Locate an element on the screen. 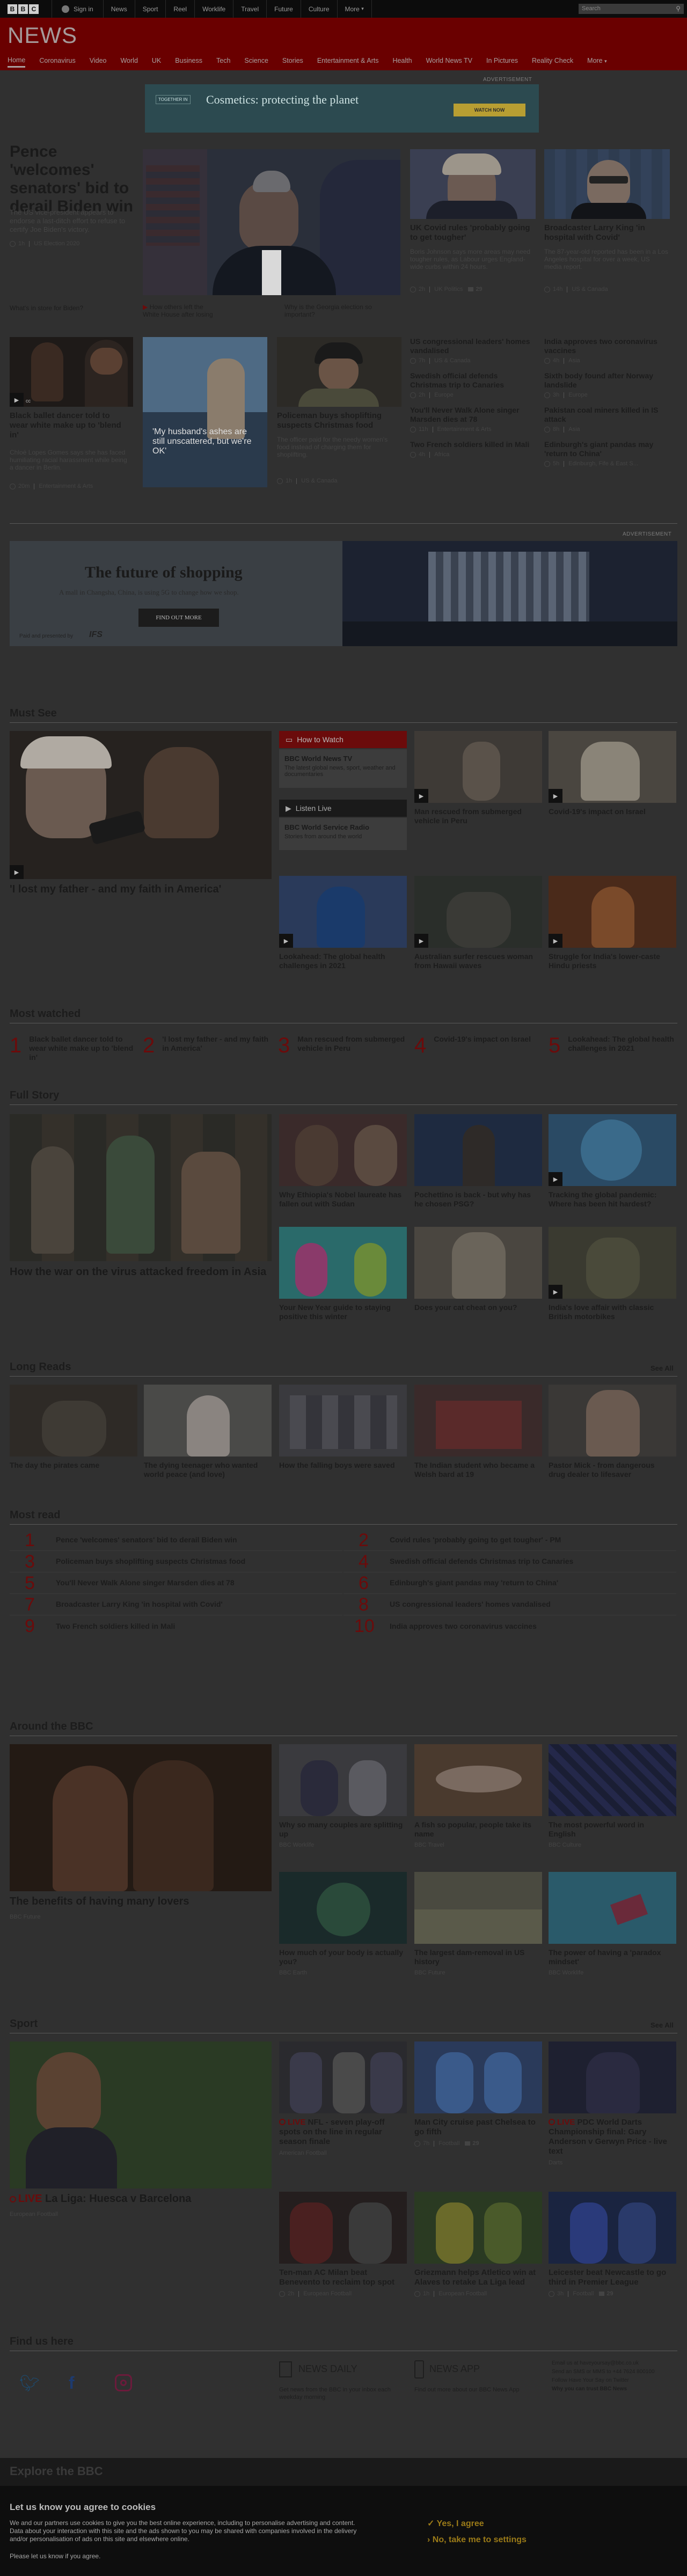 The height and width of the screenshot is (2576, 687). trust-link: Why you can trust BBC News is located at coordinates (611, 2389).